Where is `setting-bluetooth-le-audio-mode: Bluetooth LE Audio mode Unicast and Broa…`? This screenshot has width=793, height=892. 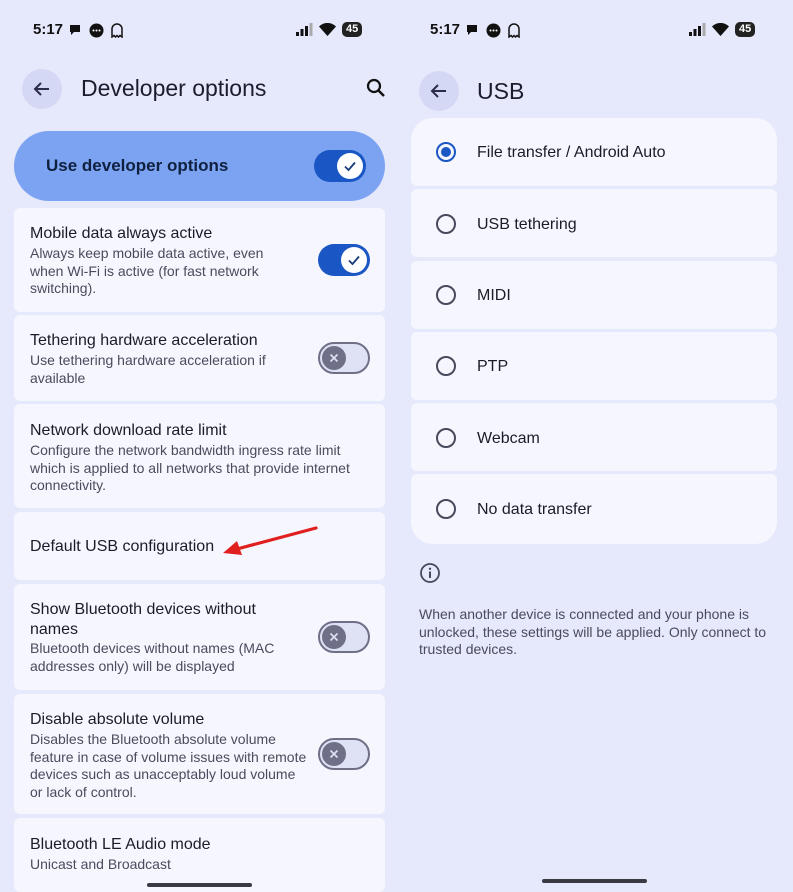 setting-bluetooth-le-audio-mode: Bluetooth LE Audio mode Unicast and Broa… is located at coordinates (199, 855).